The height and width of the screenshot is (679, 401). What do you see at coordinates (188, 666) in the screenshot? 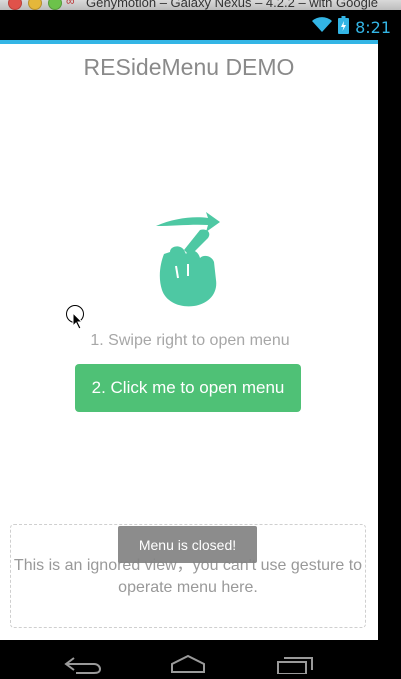
I see `home-icon` at bounding box center [188, 666].